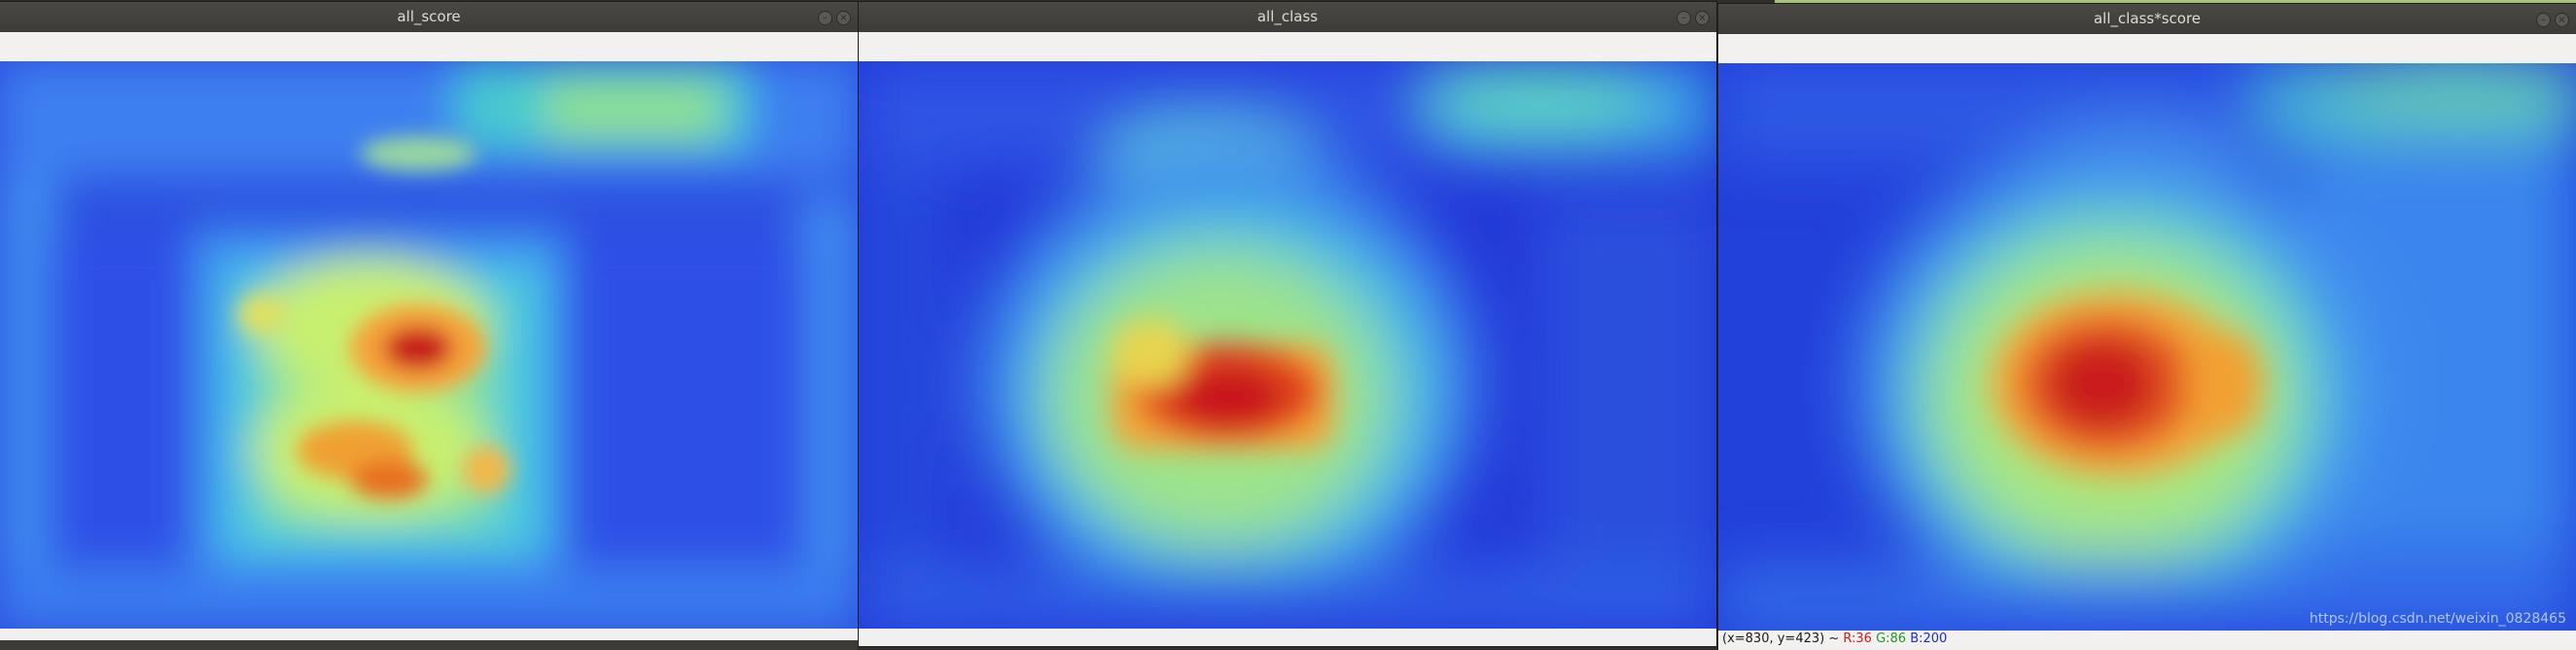  What do you see at coordinates (1781, 639) in the screenshot?
I see `status-coords: (x=830, y=423) ~` at bounding box center [1781, 639].